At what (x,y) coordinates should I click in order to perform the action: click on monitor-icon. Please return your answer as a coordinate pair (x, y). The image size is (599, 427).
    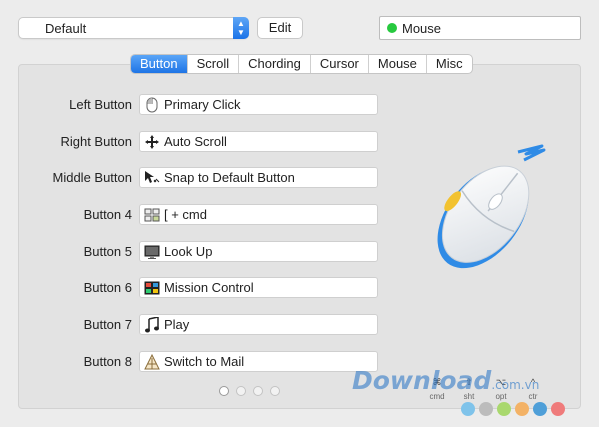
    Looking at the image, I should click on (152, 252).